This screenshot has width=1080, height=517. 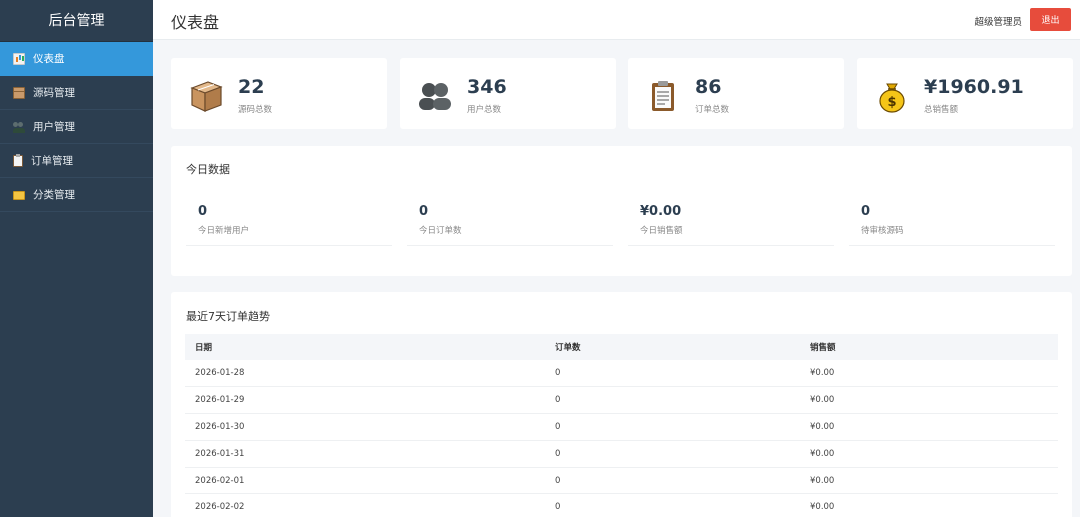 What do you see at coordinates (365, 454) in the screenshot?
I see `cell-date: 2026-01-31` at bounding box center [365, 454].